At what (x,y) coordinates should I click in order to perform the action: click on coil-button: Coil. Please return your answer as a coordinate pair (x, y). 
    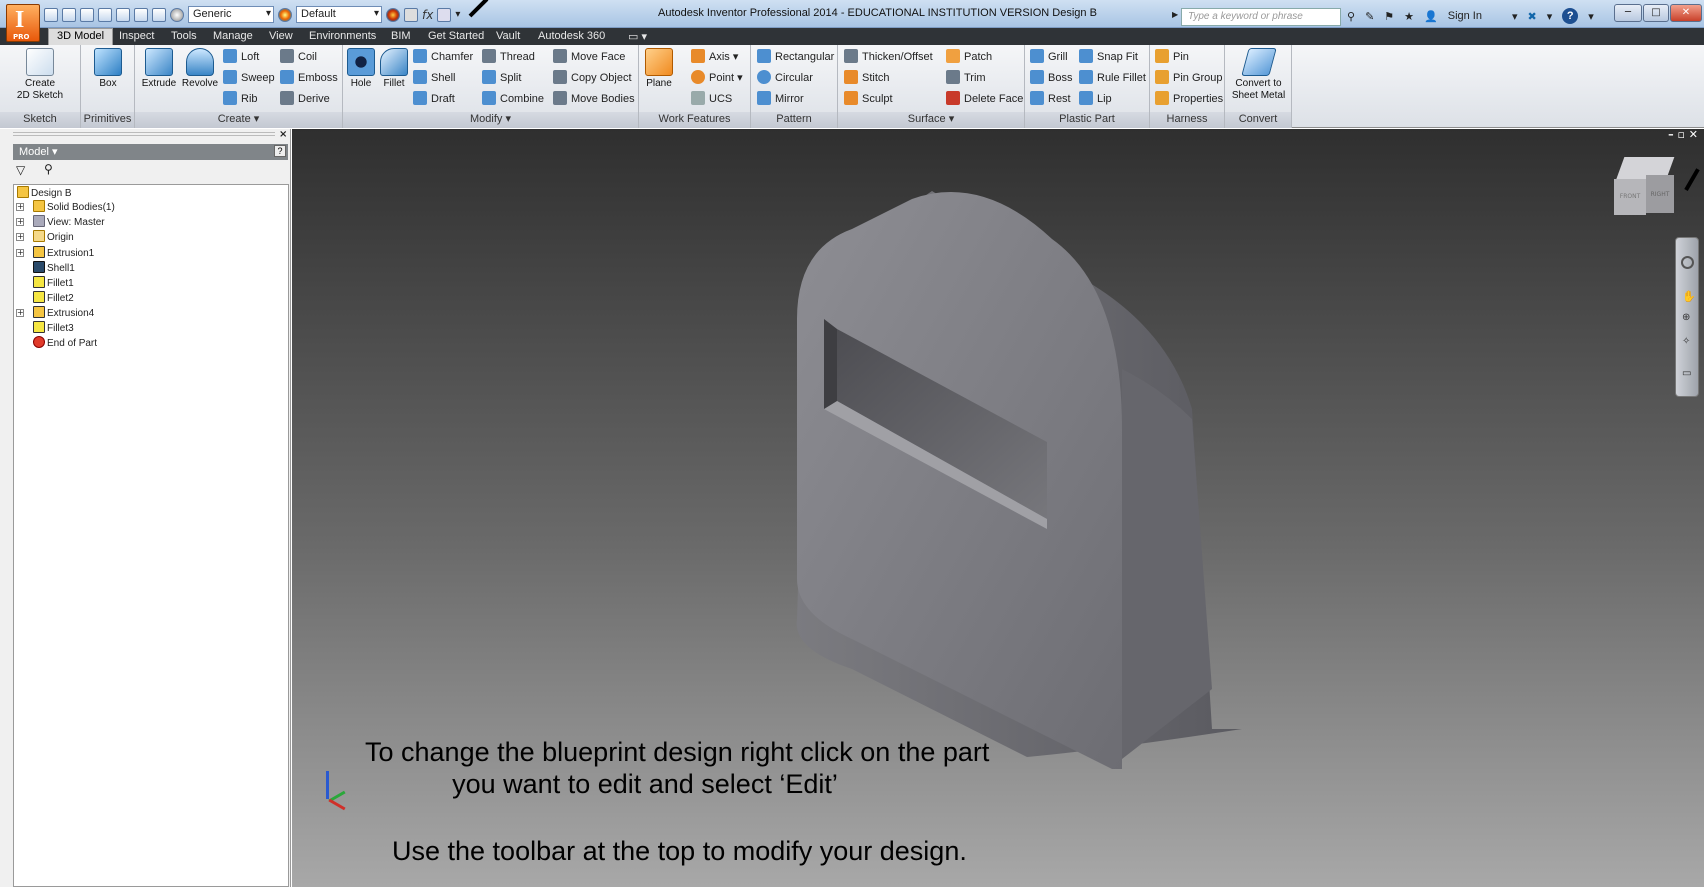
    Looking at the image, I should click on (298, 57).